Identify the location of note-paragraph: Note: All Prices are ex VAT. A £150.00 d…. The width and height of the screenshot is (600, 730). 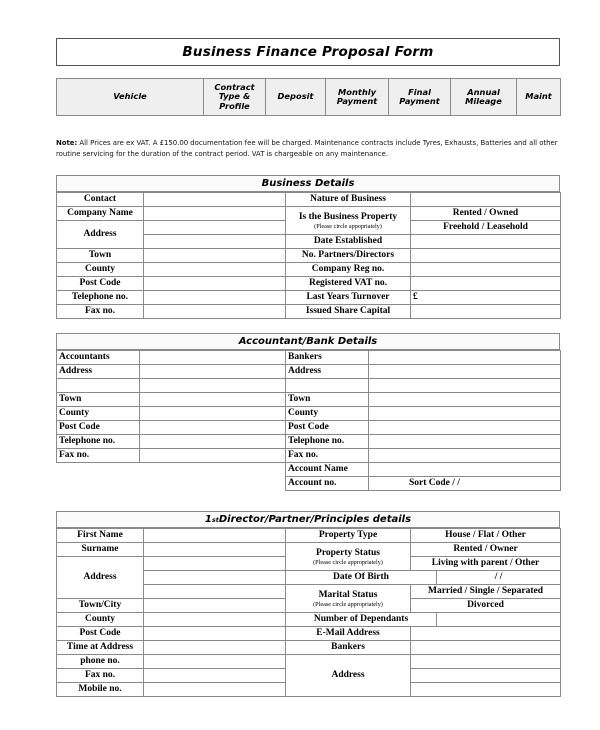
(308, 148).